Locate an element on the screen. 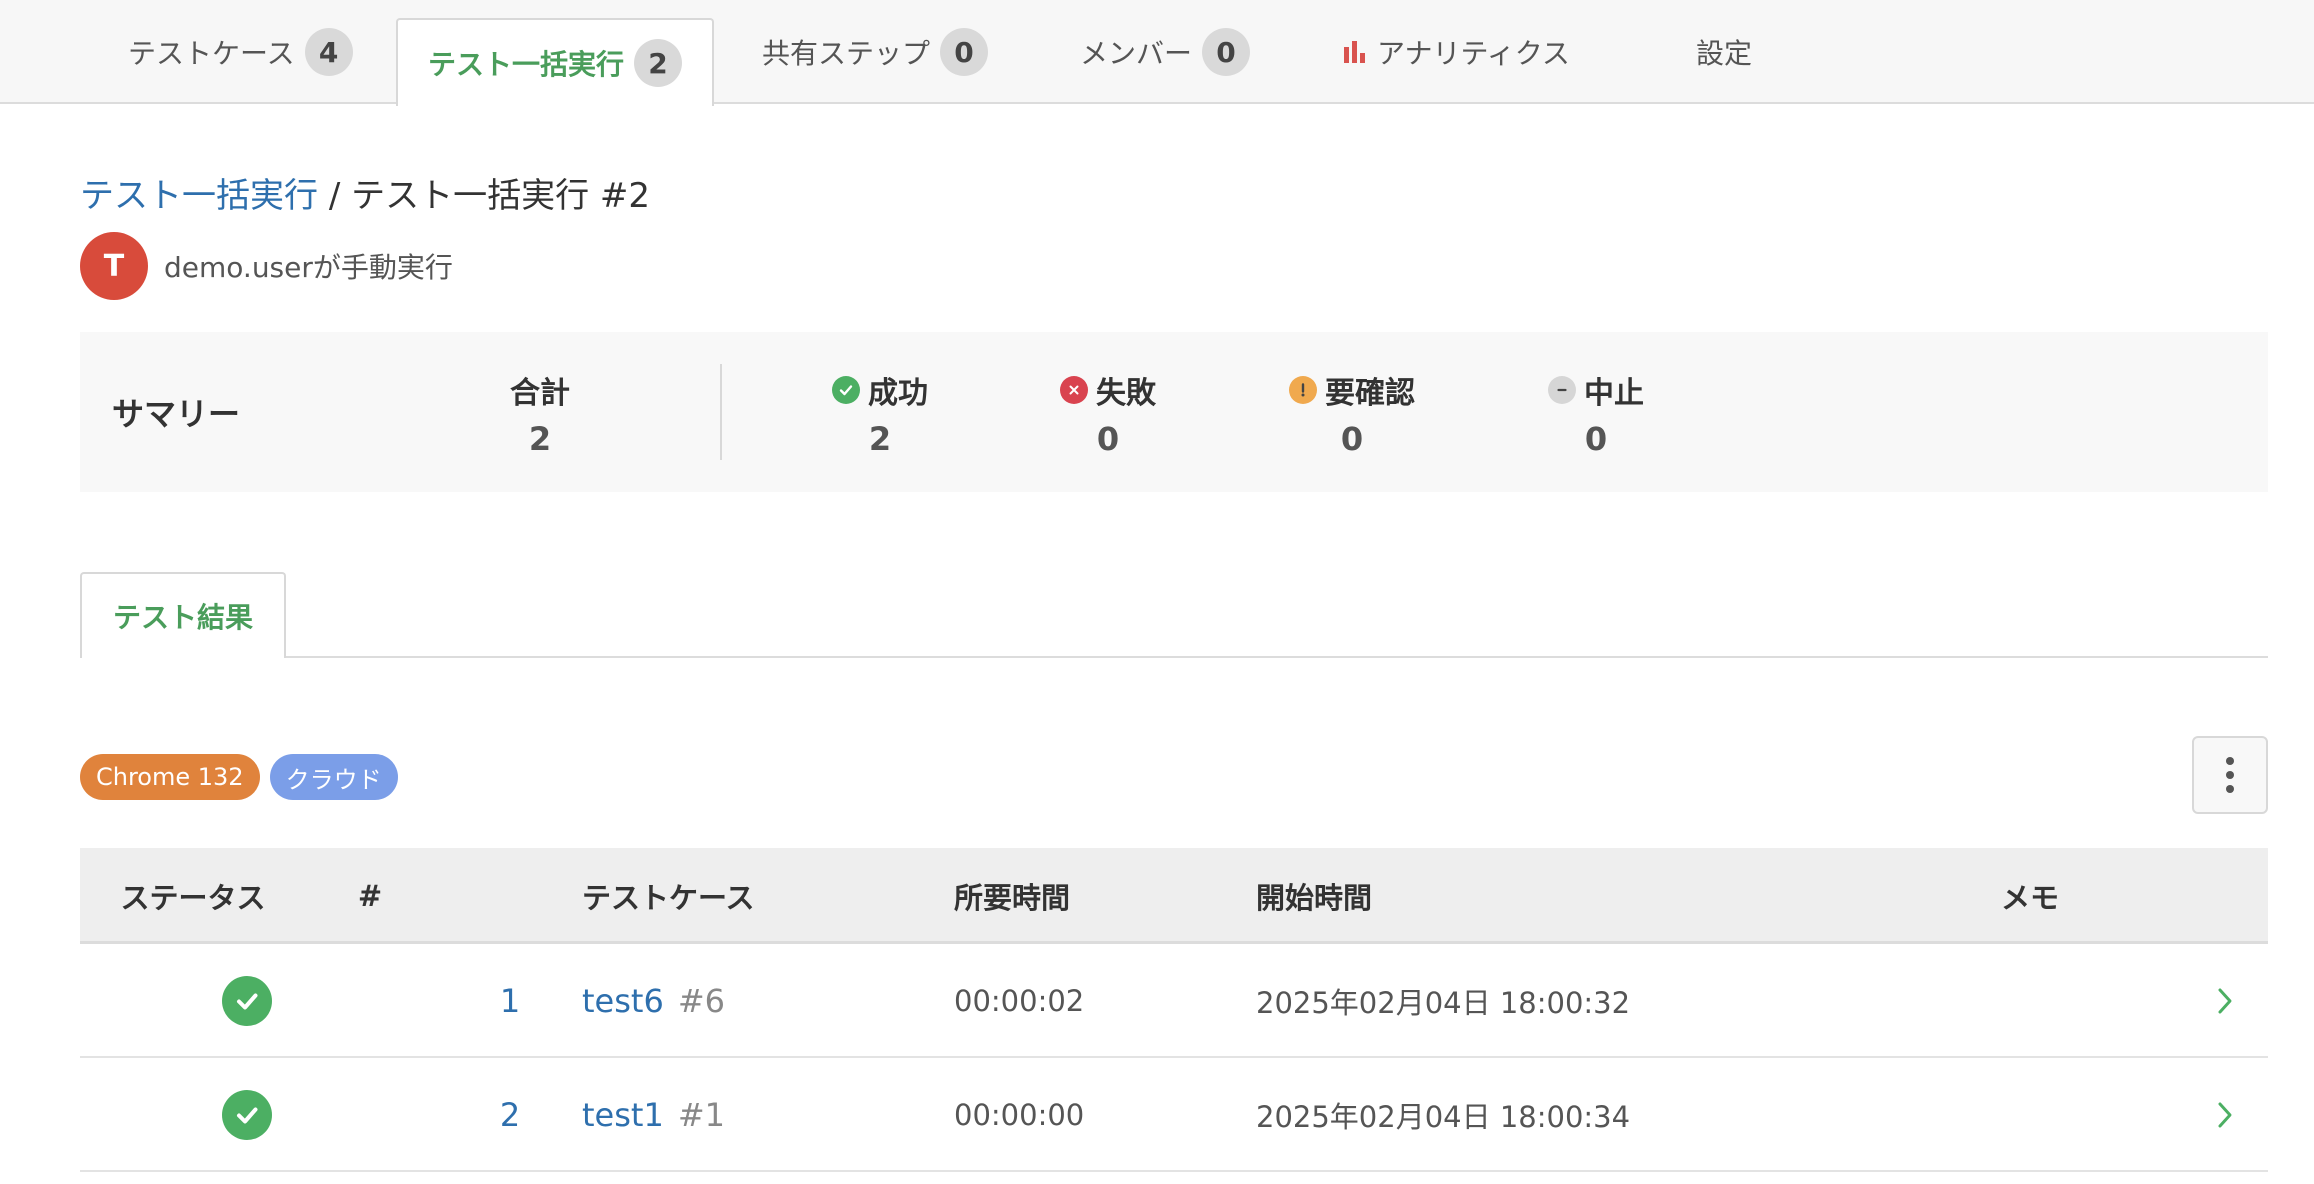 The height and width of the screenshot is (1184, 2314). summary-failed: 失敗 0 is located at coordinates (1108, 413).